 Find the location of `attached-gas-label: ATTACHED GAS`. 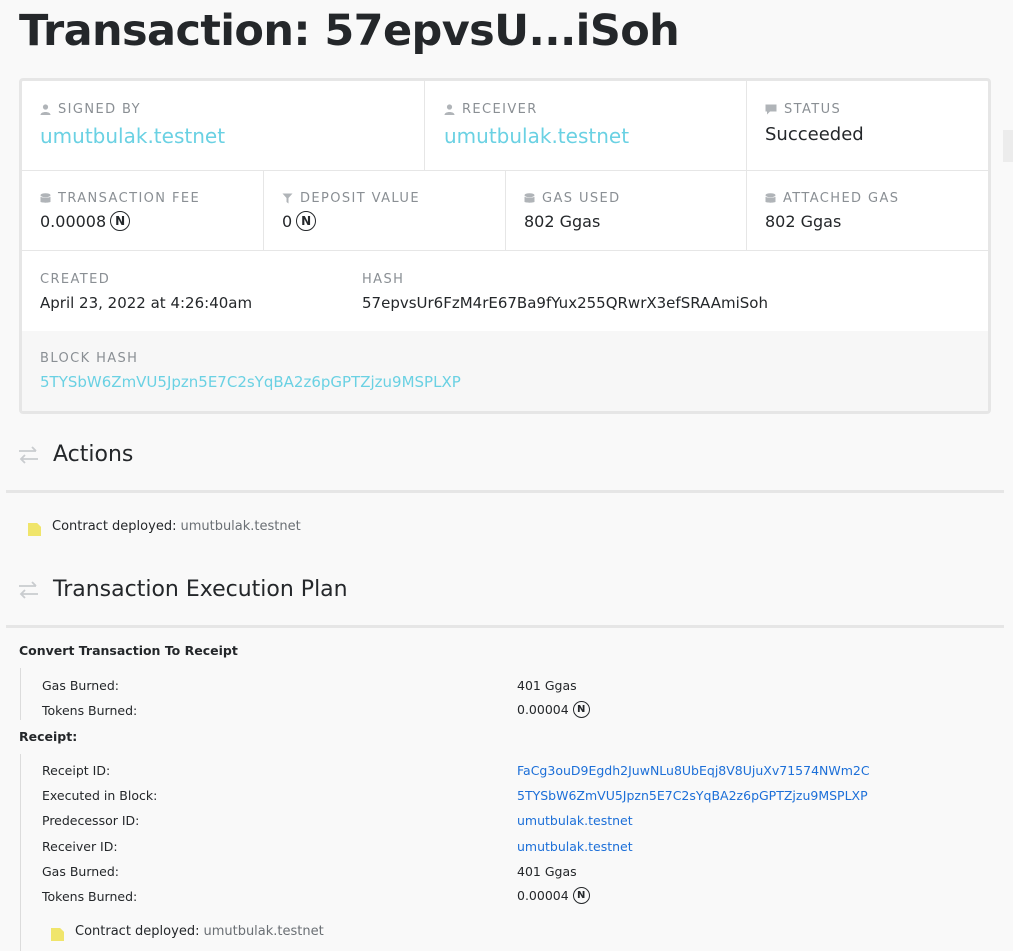

attached-gas-label: ATTACHED GAS is located at coordinates (832, 198).